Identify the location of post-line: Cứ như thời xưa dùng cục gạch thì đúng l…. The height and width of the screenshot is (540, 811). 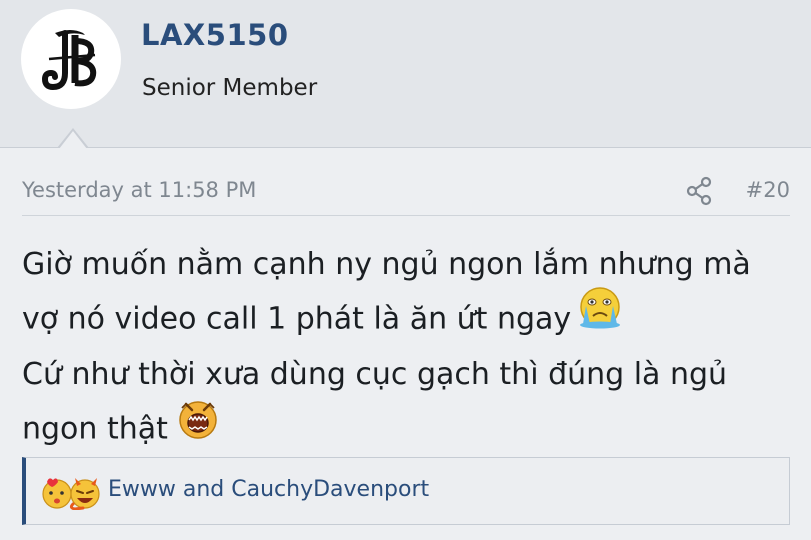
(375, 374).